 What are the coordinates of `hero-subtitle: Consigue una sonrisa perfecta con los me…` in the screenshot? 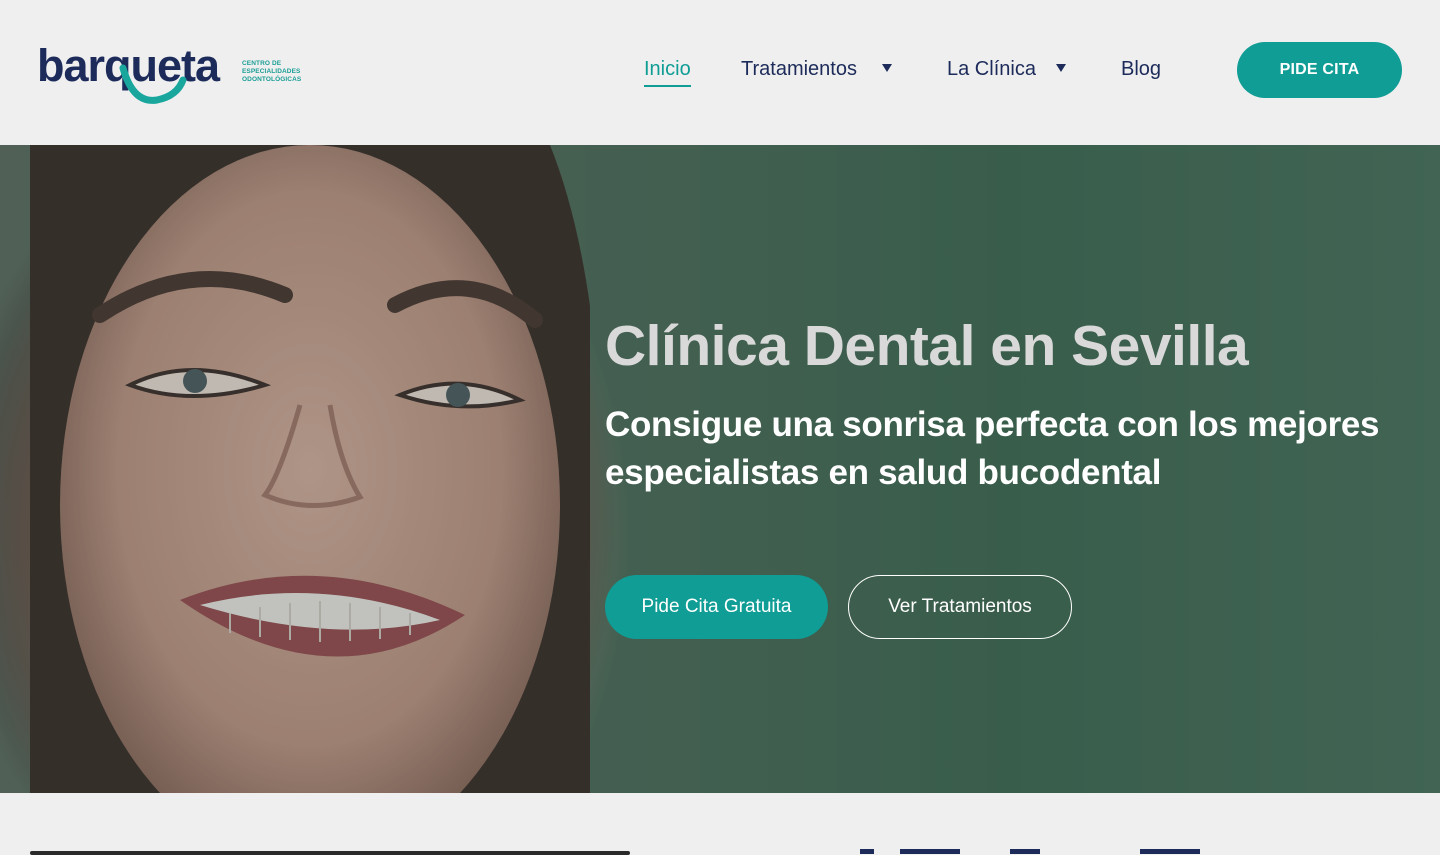 It's located at (992, 448).